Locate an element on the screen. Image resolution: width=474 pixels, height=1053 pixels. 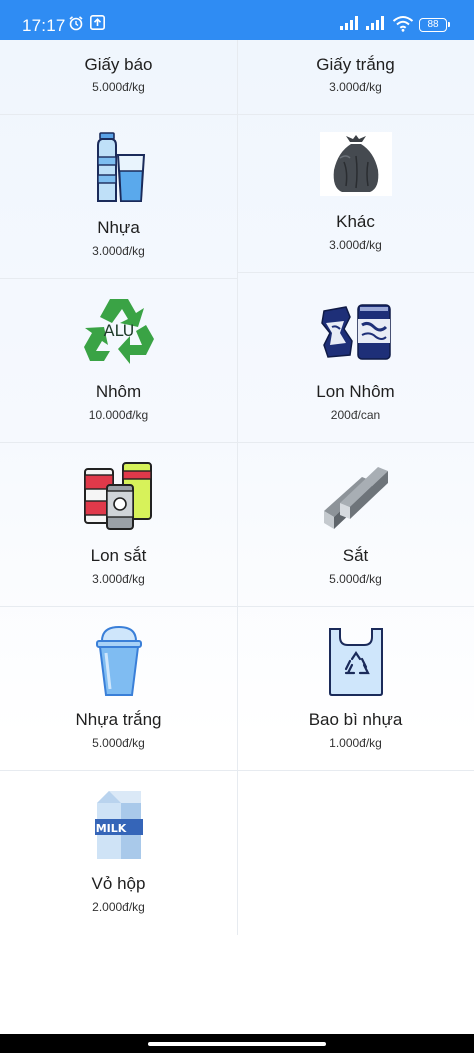
material-item-giay-trang: Giấy trắng 3.000đ/kg is located at coordinates (355, 77).